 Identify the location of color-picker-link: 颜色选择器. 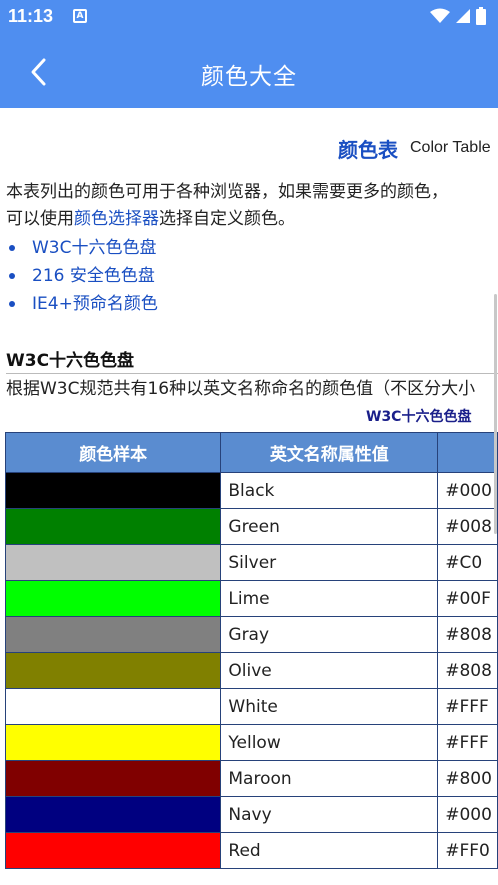
(116, 219).